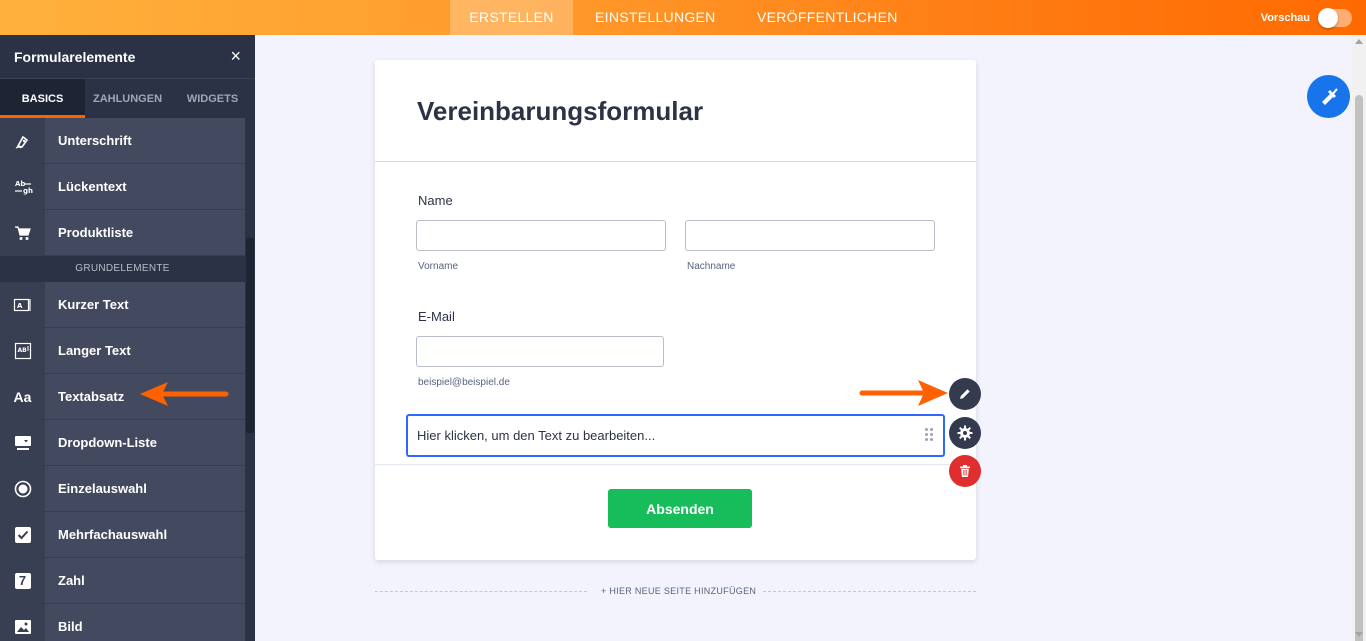 The height and width of the screenshot is (641, 1366). I want to click on last-name-input, so click(810, 235).